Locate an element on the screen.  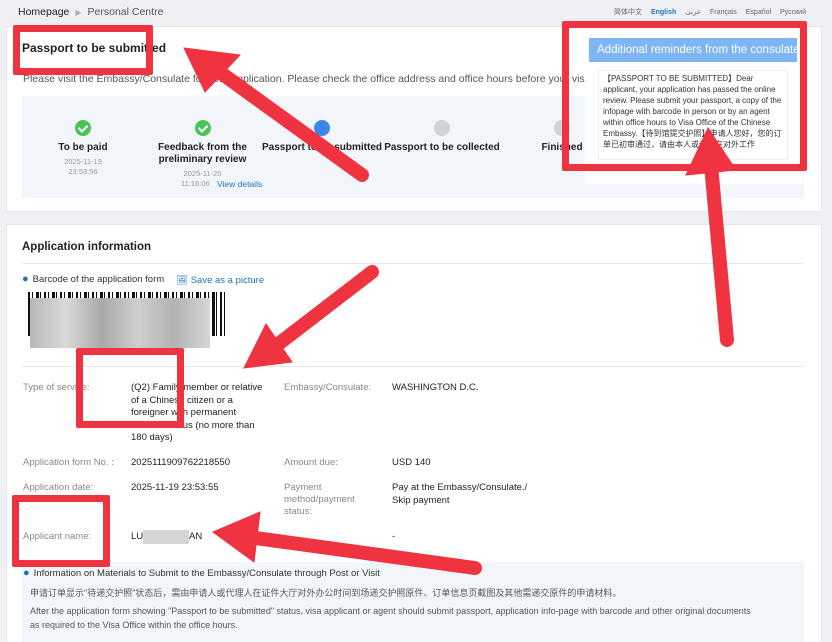
annotation-box-status is located at coordinates (83, 50).